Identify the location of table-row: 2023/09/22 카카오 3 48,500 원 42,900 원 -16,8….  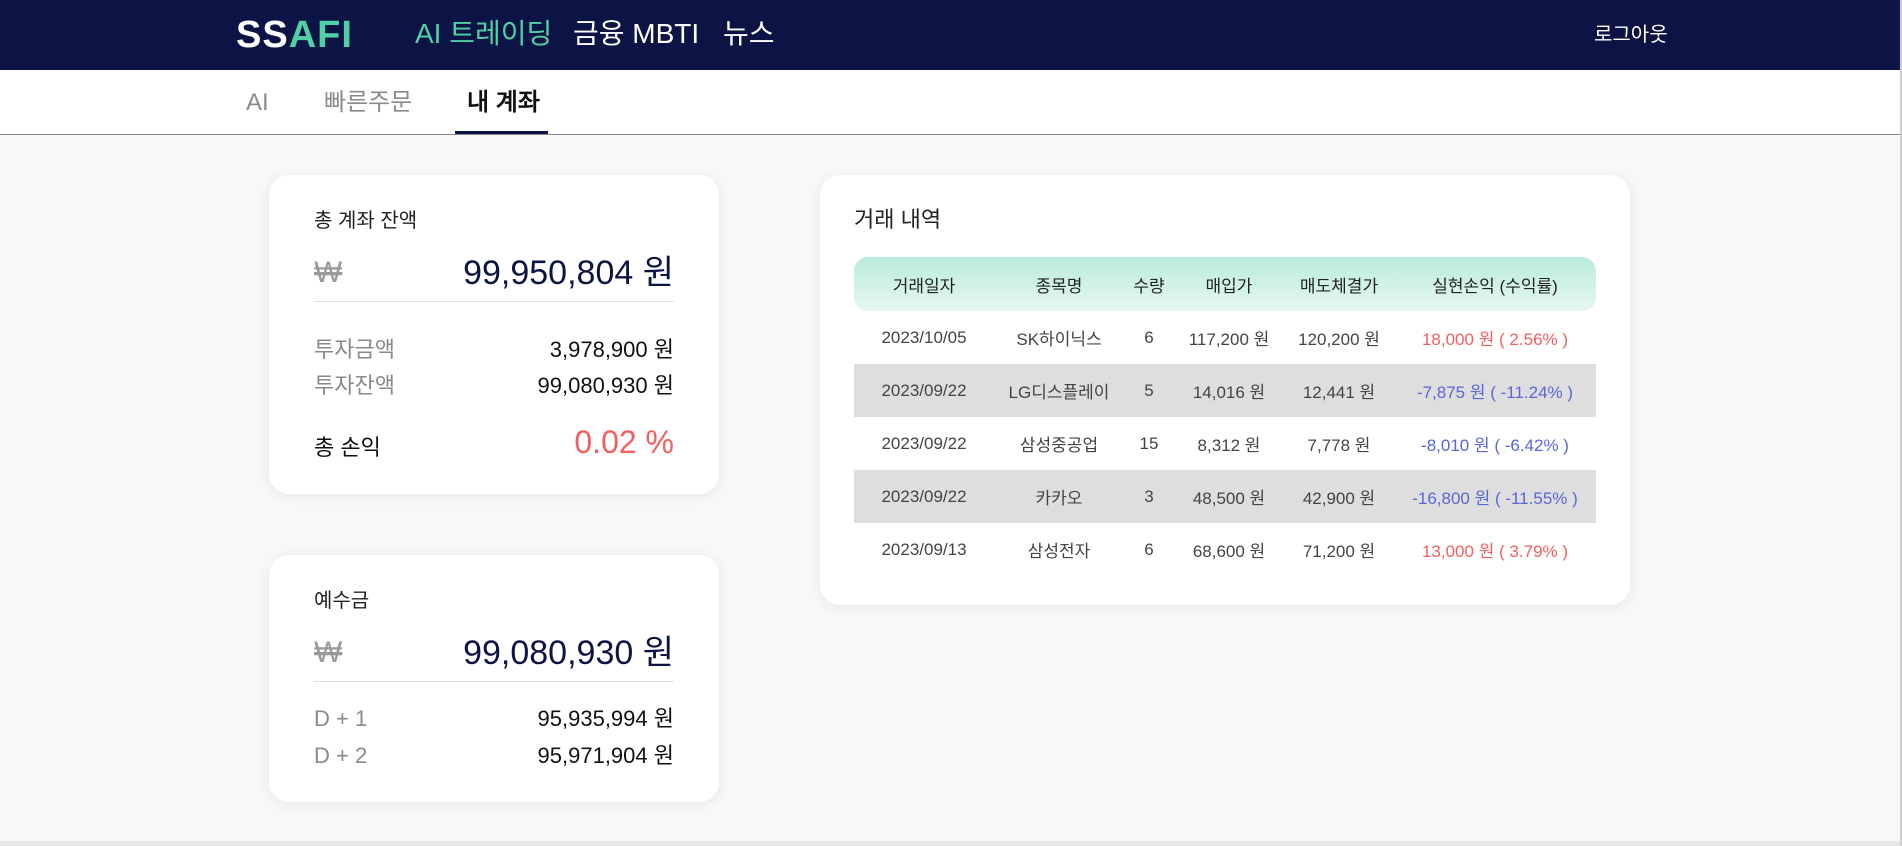
(1225, 496).